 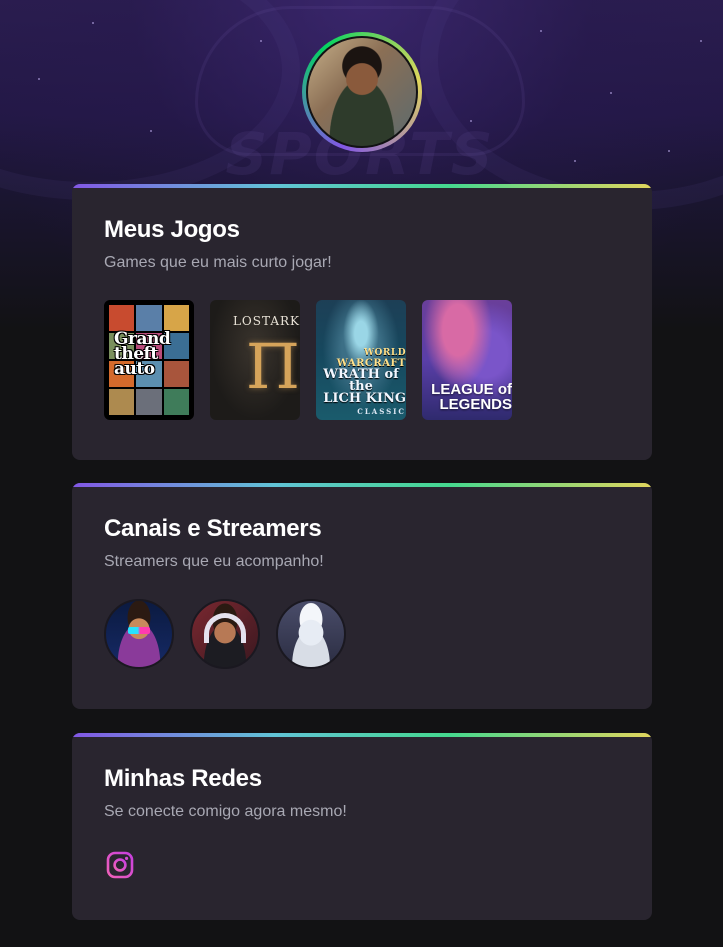 I want to click on streamers-card-subtitle: Streamers que eu acompanho!, so click(x=214, y=561).